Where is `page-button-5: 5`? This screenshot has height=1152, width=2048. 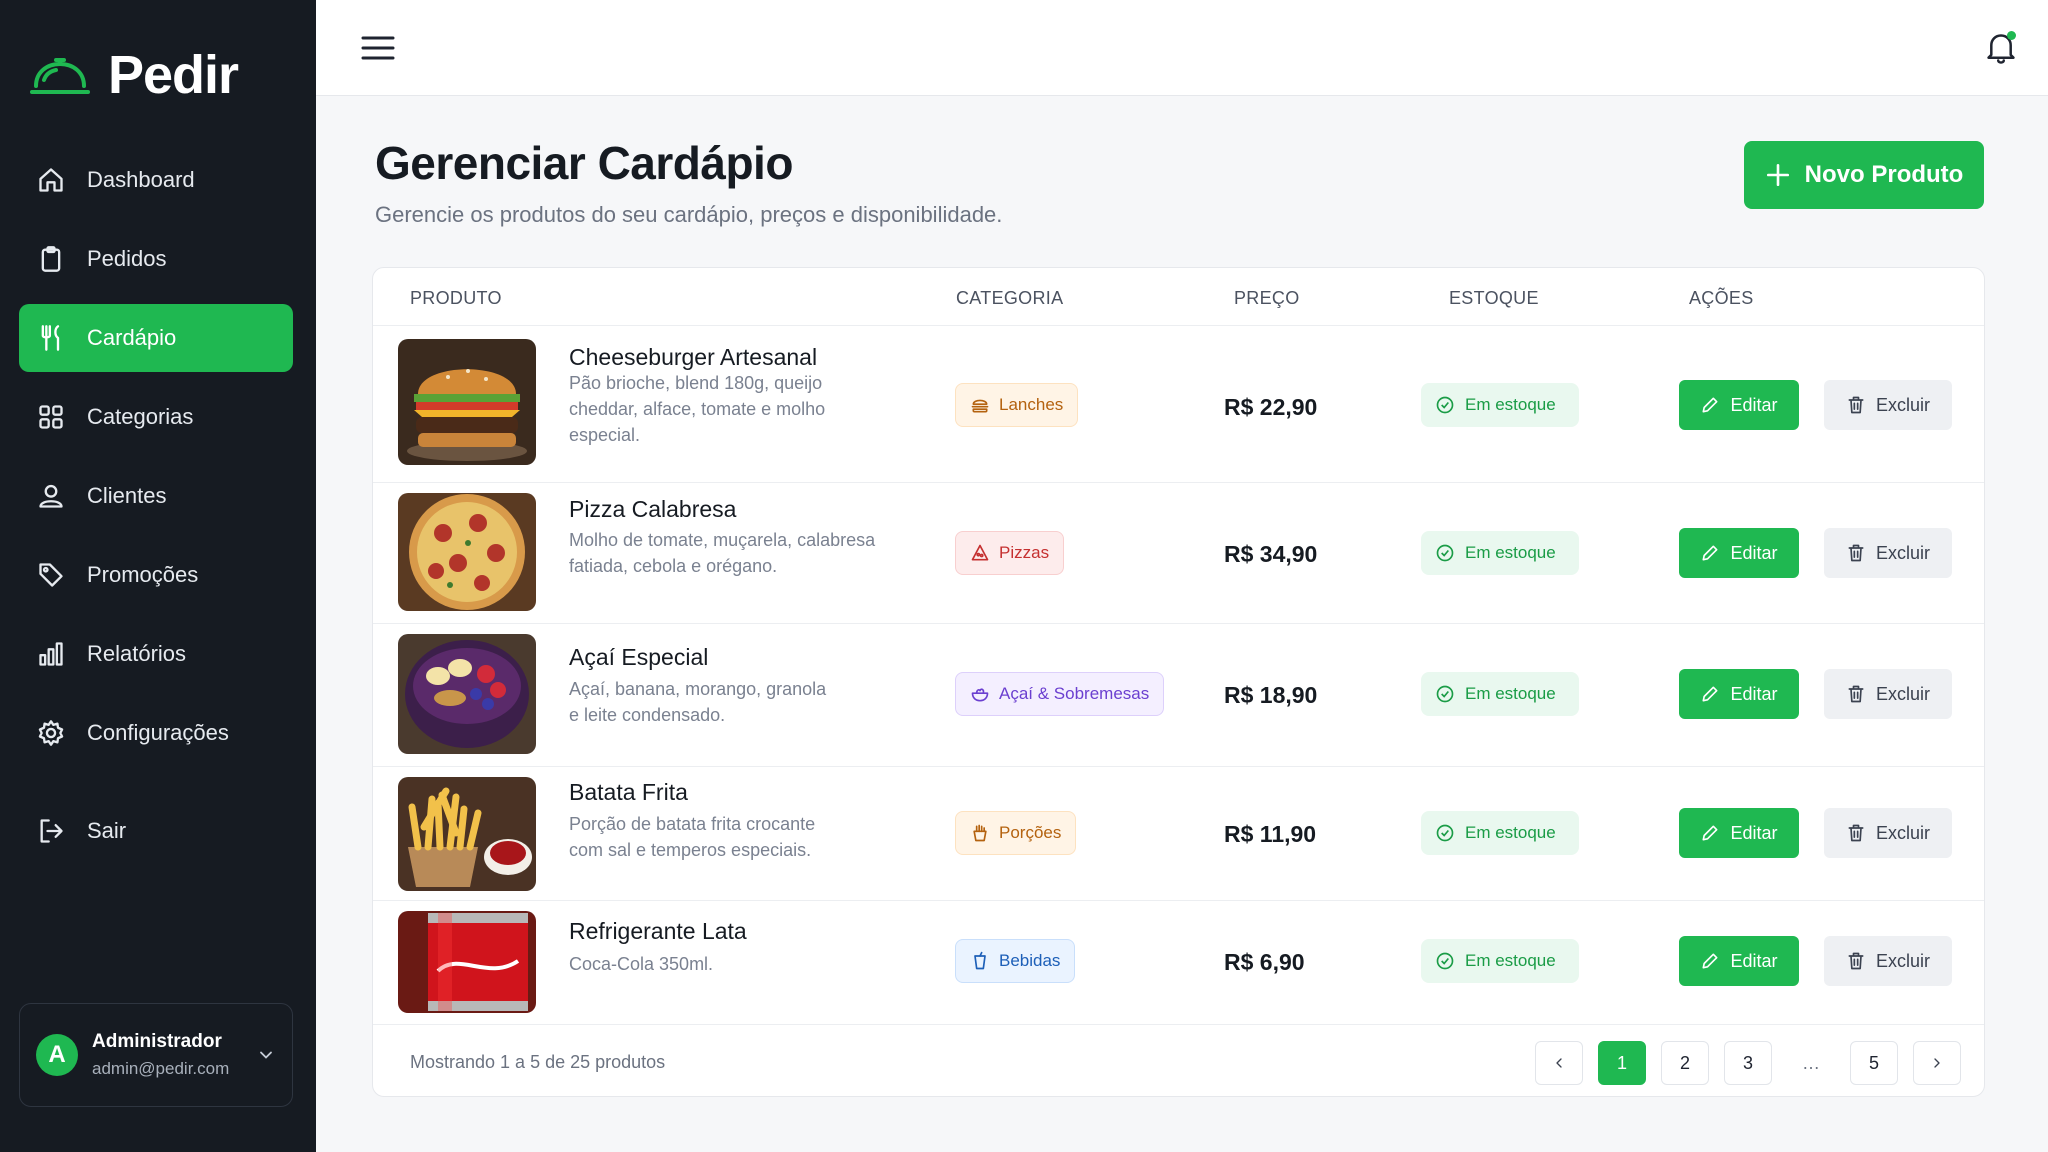 page-button-5: 5 is located at coordinates (1874, 1063).